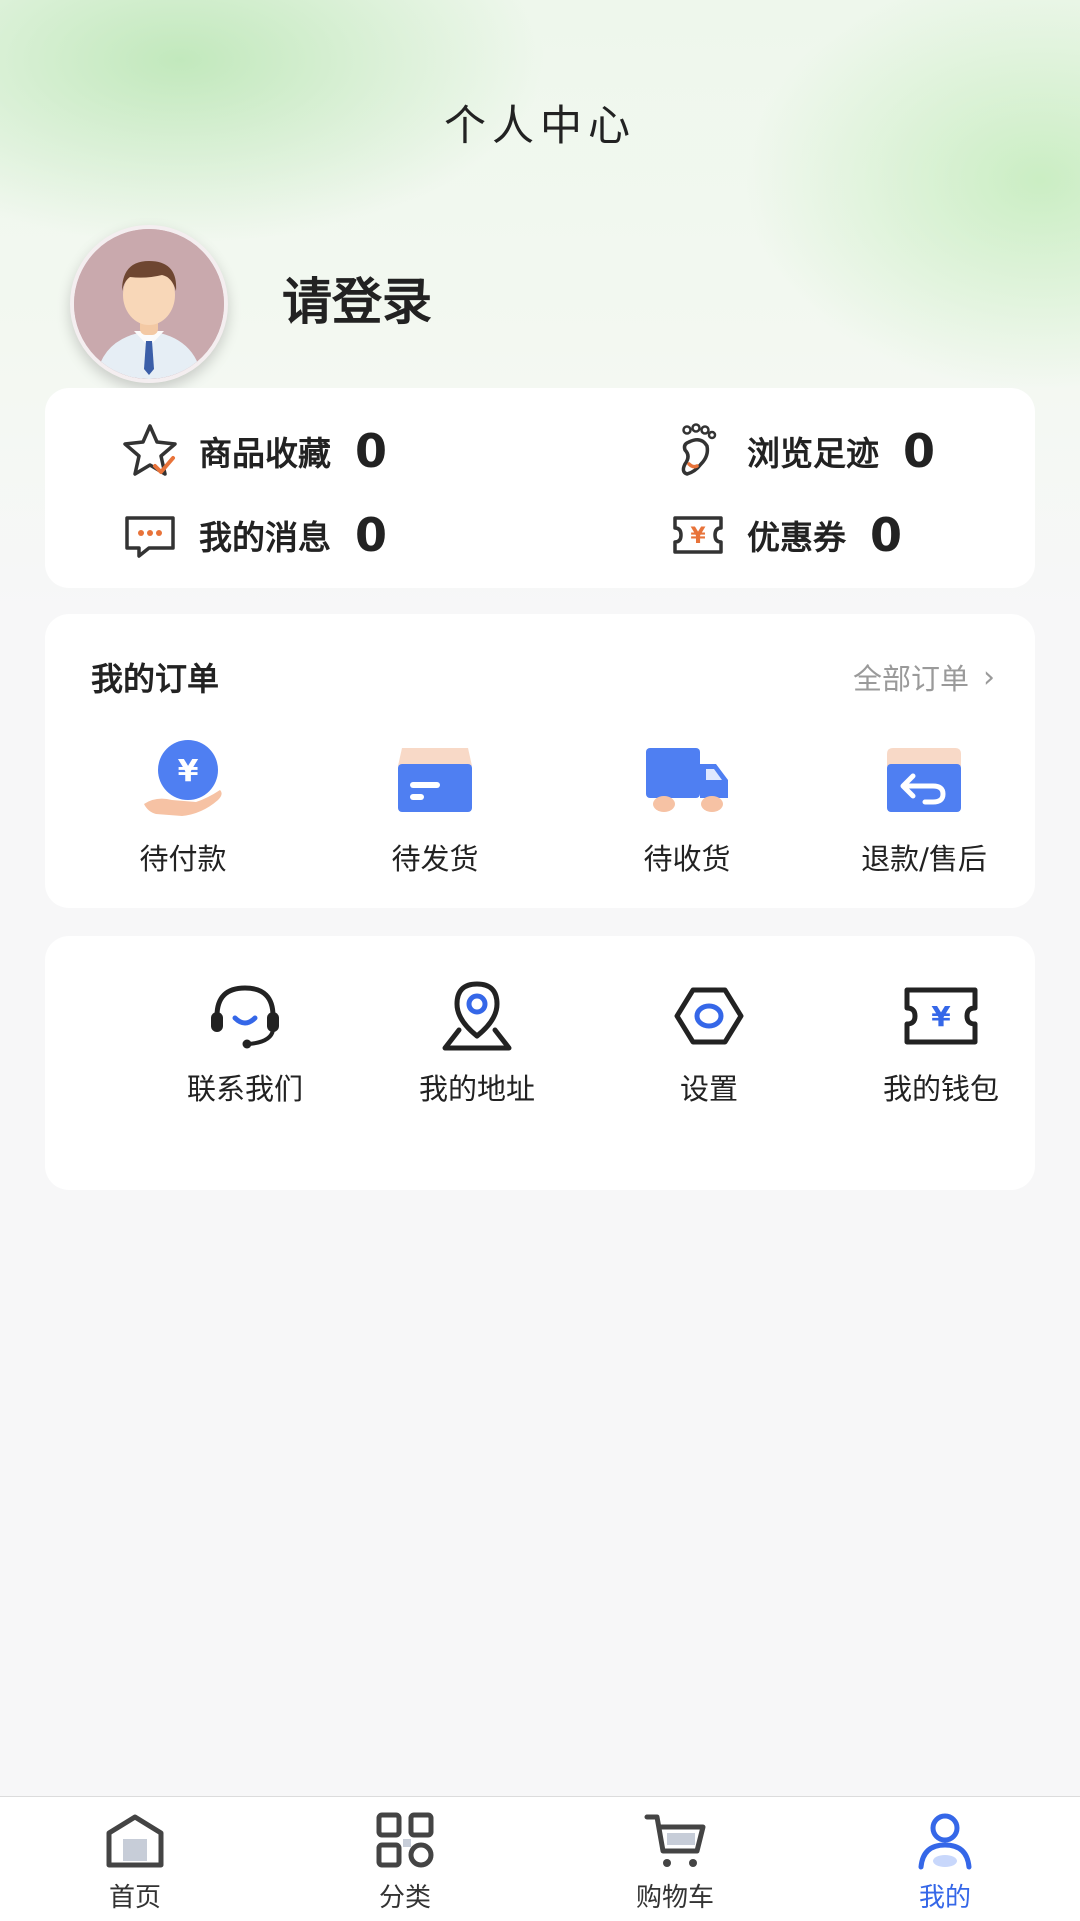 The height and width of the screenshot is (1921, 1080). What do you see at coordinates (687, 783) in the screenshot?
I see `truck-icon` at bounding box center [687, 783].